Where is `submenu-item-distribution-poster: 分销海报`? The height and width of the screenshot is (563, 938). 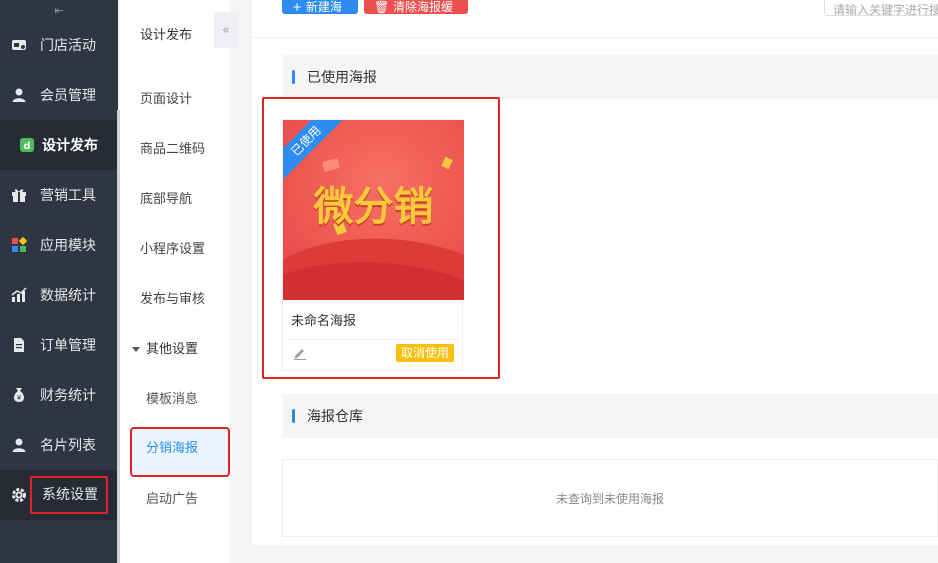
submenu-item-distribution-poster: 分销海报 is located at coordinates (180, 452).